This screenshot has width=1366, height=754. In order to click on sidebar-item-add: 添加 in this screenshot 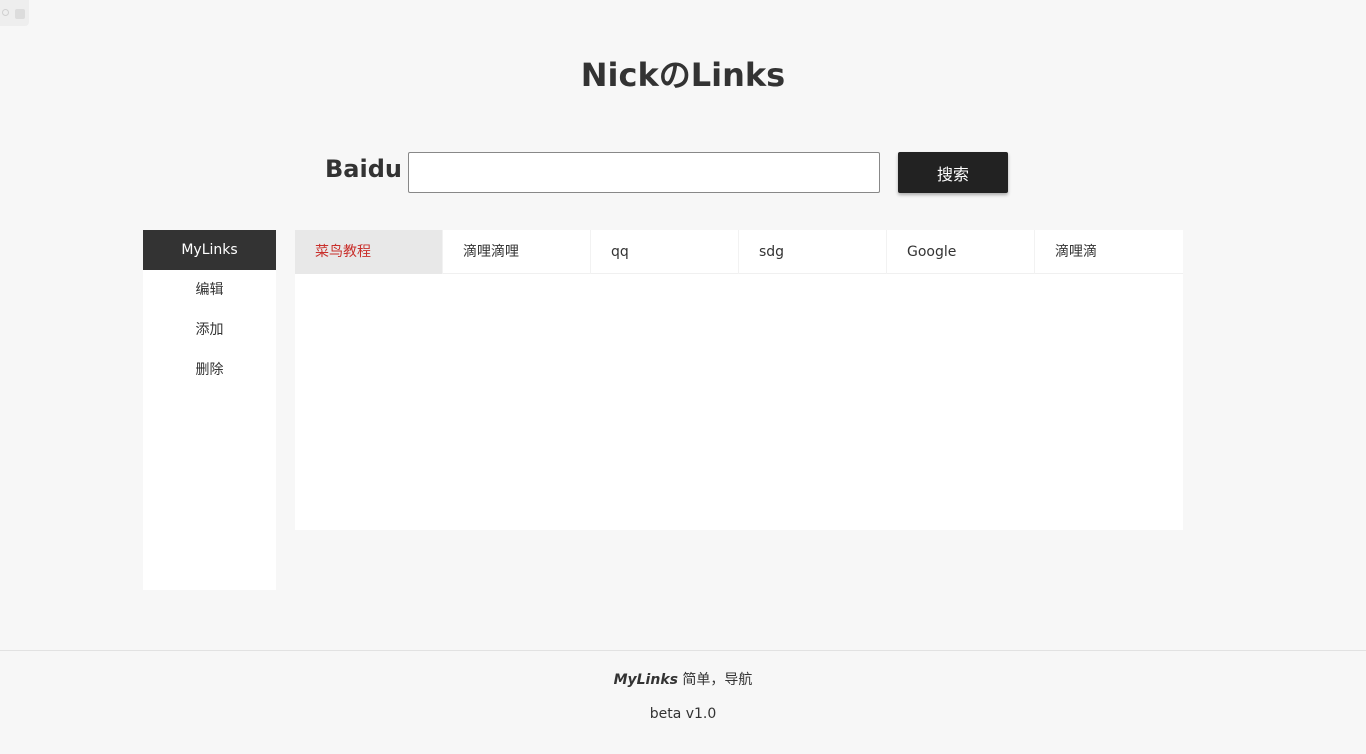, I will do `click(209, 330)`.